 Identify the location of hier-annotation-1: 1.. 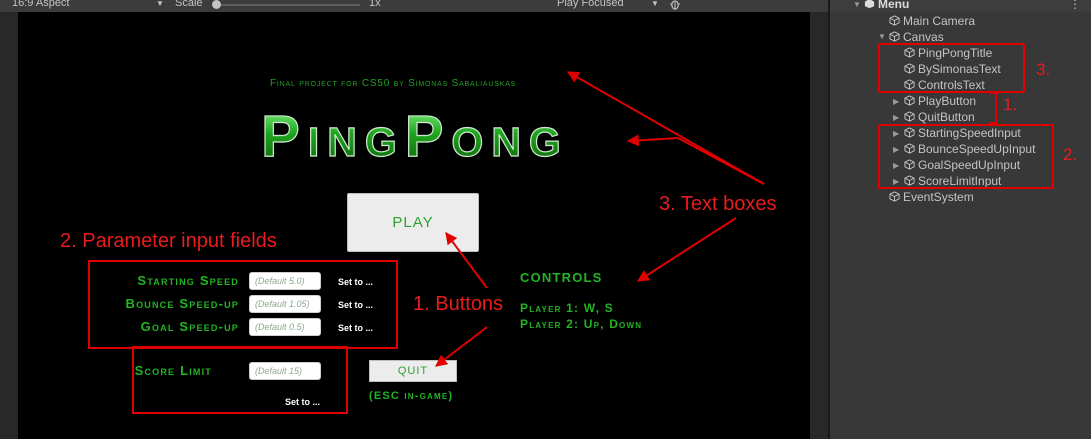
(1010, 104).